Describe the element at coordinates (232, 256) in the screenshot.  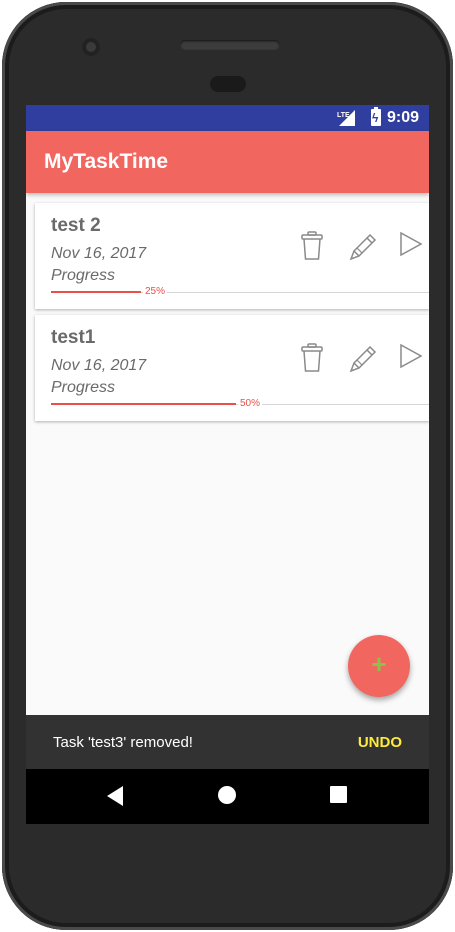
I see `task-card: test 2 Nov 16, 2017 Progress 25%` at that location.